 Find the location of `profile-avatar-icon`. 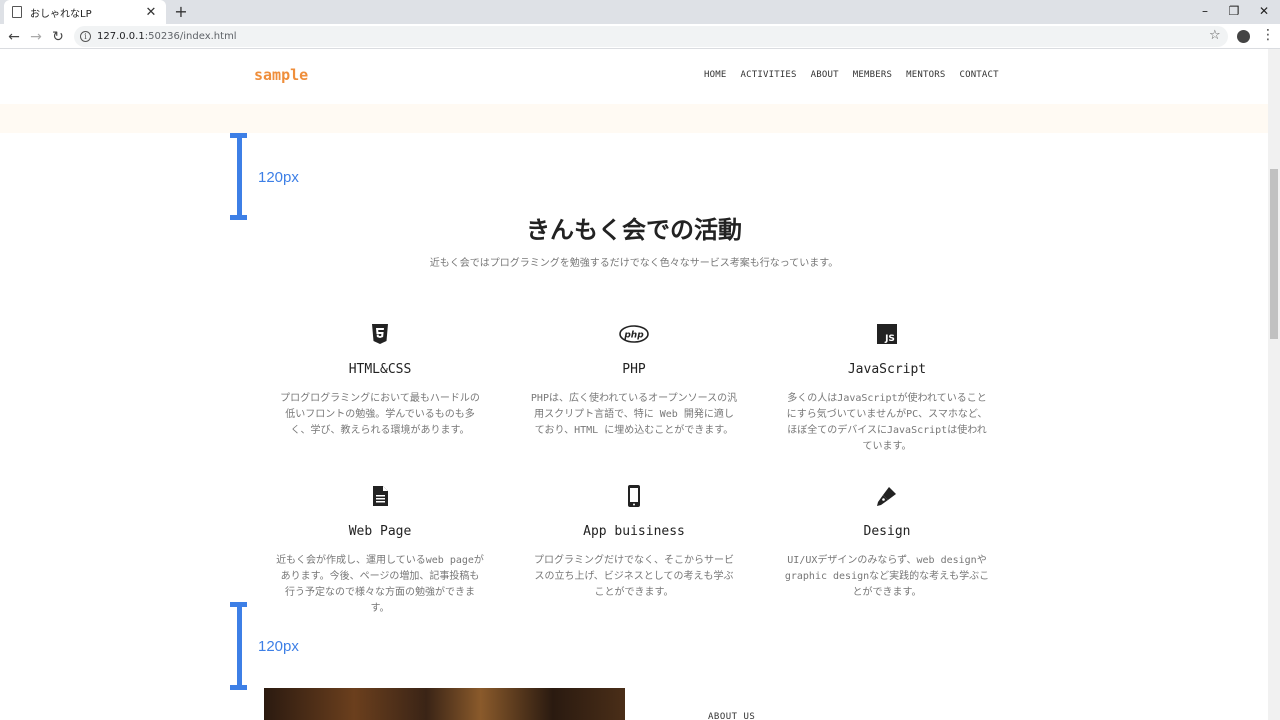

profile-avatar-icon is located at coordinates (1243, 36).